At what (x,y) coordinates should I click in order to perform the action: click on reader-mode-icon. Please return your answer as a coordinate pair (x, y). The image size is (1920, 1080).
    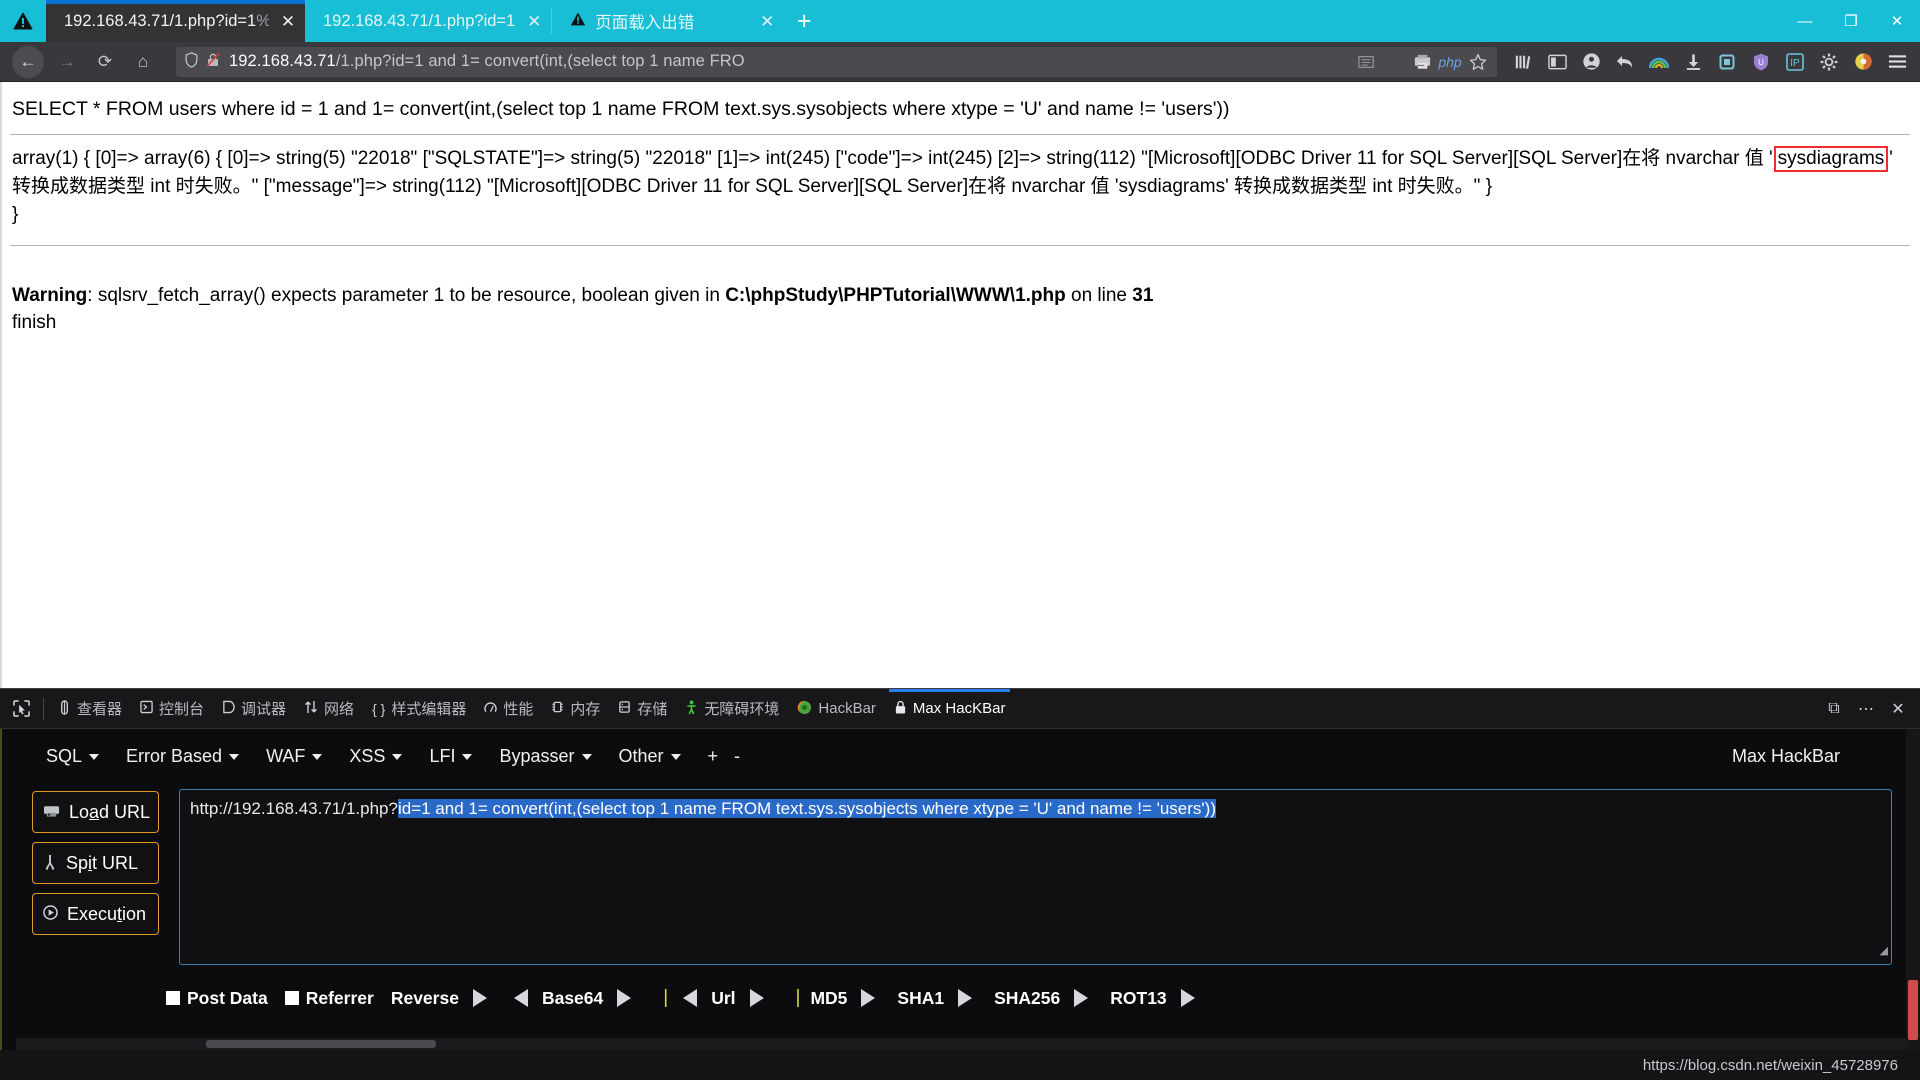
    Looking at the image, I should click on (1366, 62).